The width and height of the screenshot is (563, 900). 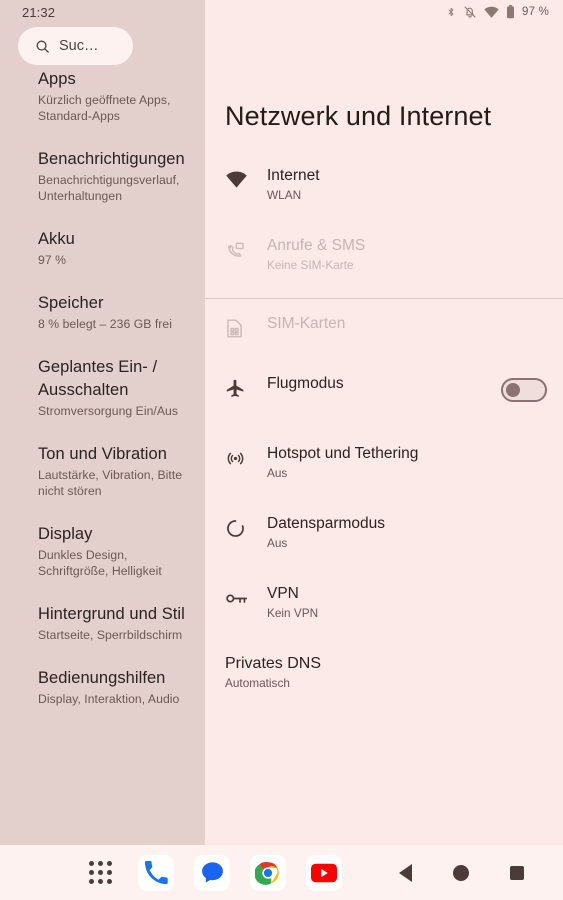 I want to click on navigation-buttons, so click(x=461, y=873).